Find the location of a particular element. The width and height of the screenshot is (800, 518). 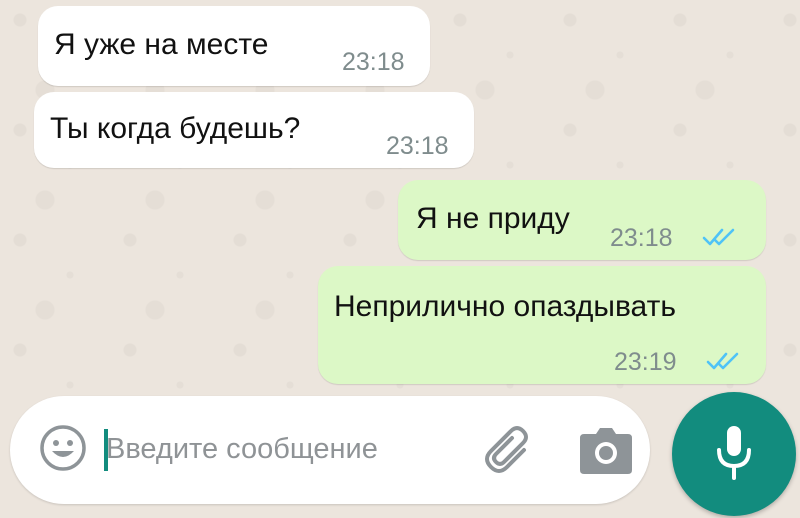

message-text: Ты когда будешь? is located at coordinates (175, 128).